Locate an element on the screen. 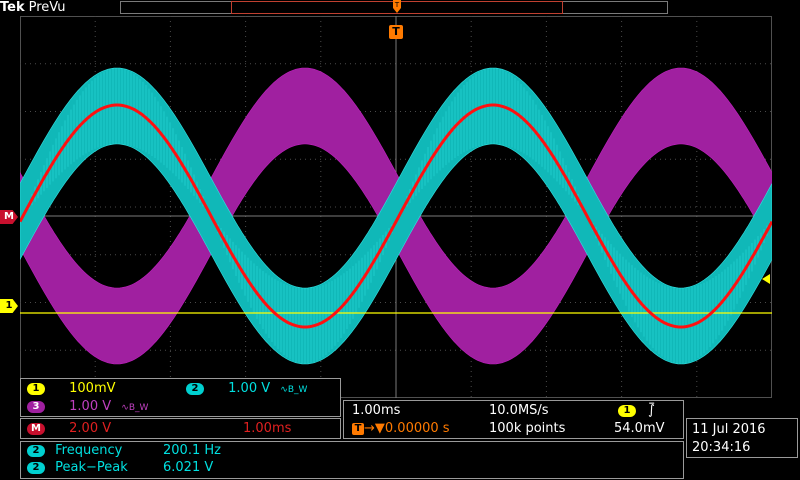 This screenshot has width=800, height=480. trigger-position: 0.00000 s is located at coordinates (417, 428).